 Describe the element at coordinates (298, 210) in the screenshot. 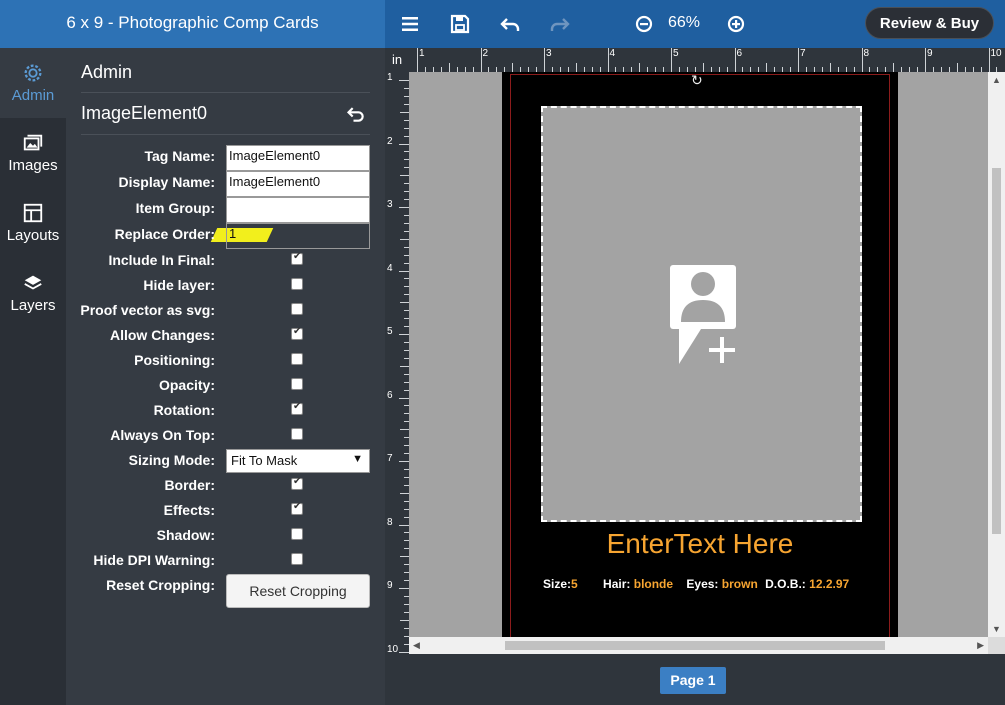

I see `item-group-input` at that location.